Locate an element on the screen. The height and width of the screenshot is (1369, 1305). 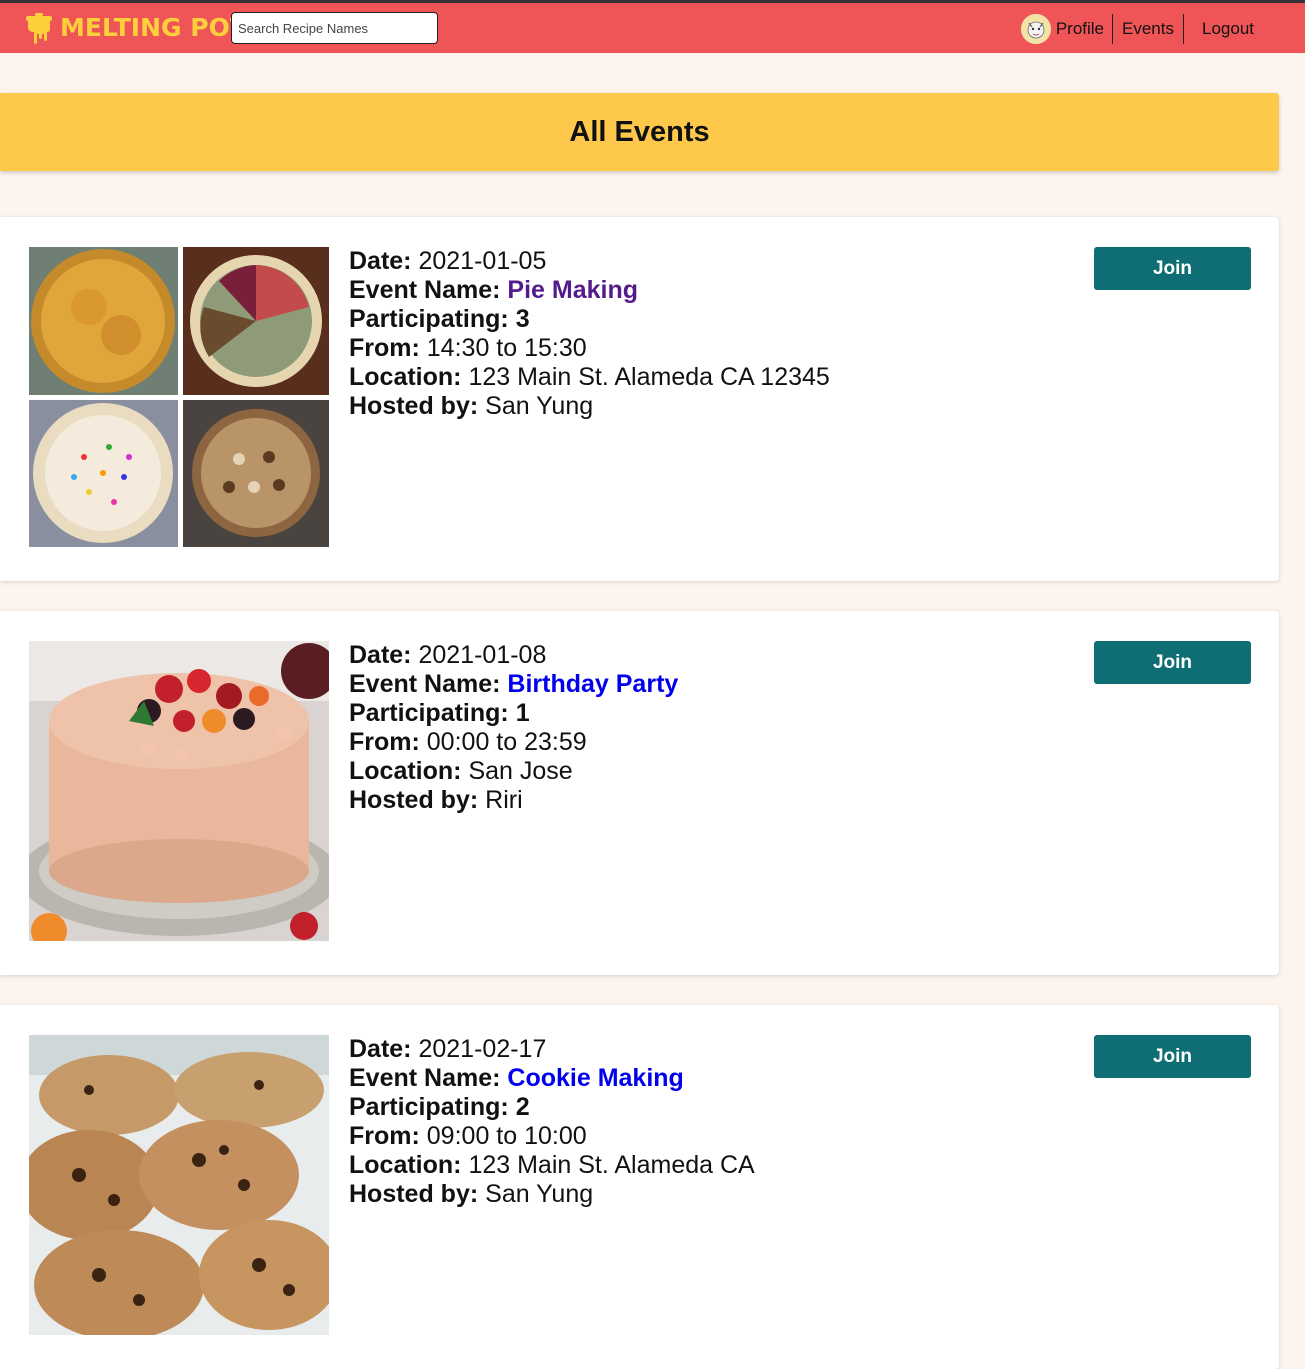
nav-events-link: Events is located at coordinates (1148, 29).